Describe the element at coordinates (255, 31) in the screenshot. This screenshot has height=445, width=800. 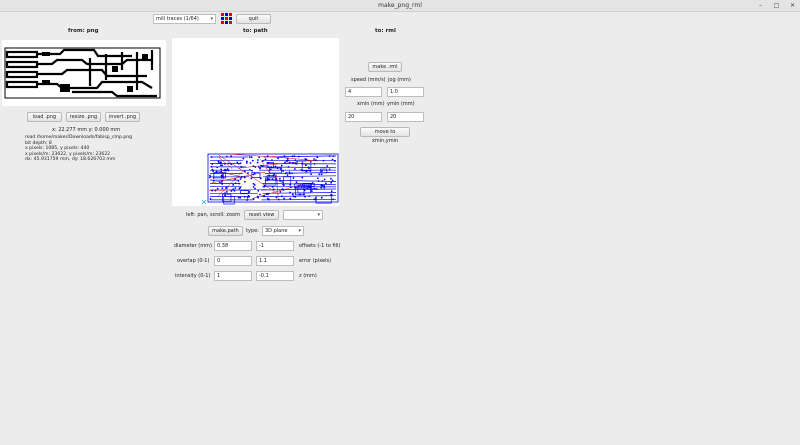
I see `header-to-path: to: path` at that location.